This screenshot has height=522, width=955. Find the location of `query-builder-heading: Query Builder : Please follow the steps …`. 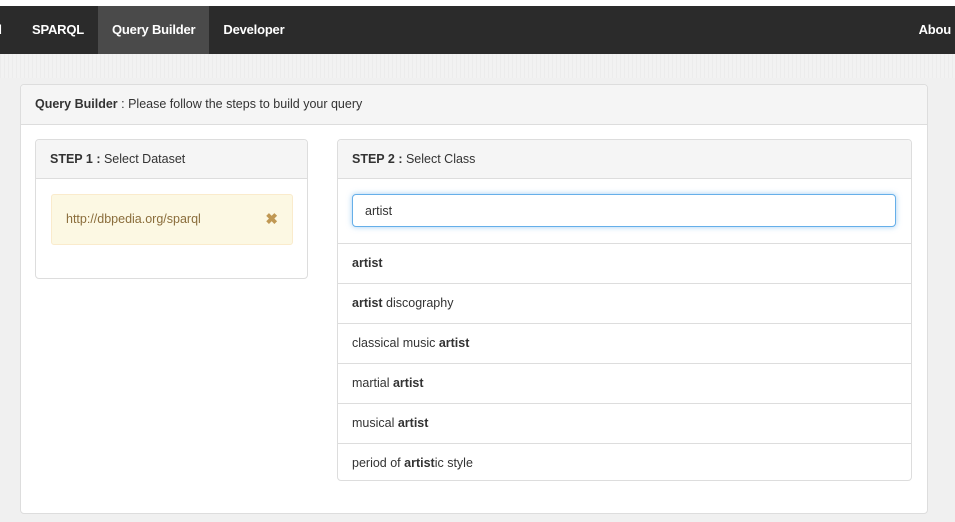

query-builder-heading: Query Builder : Please follow the steps … is located at coordinates (474, 105).